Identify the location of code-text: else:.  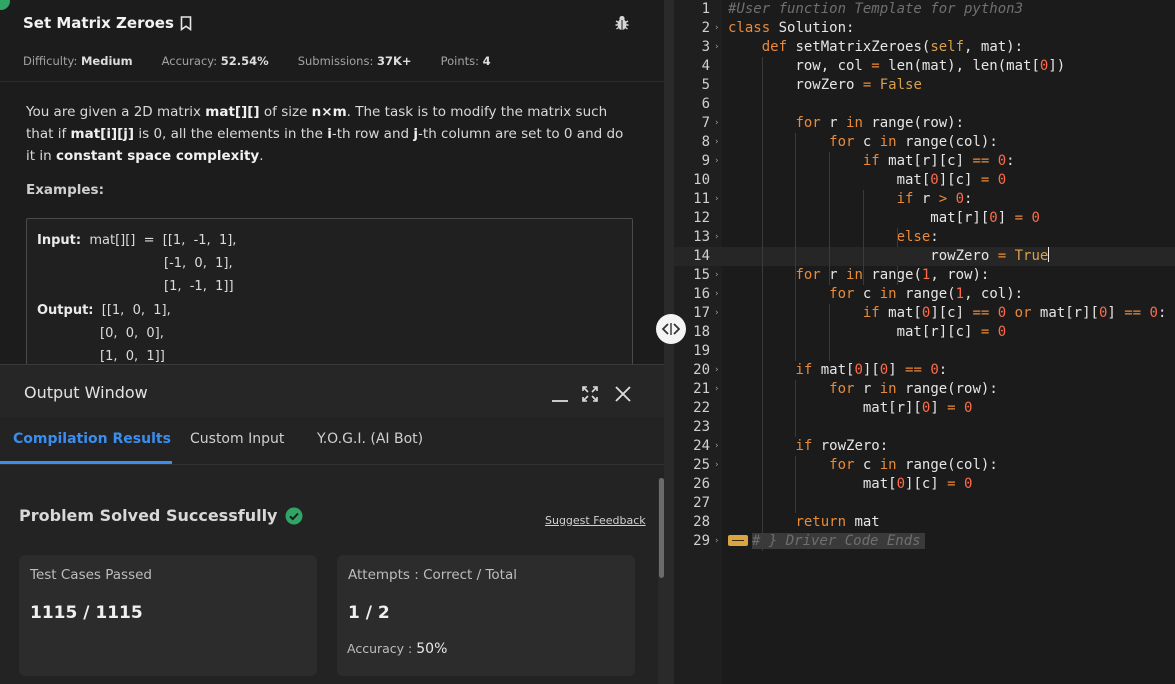
(917, 237).